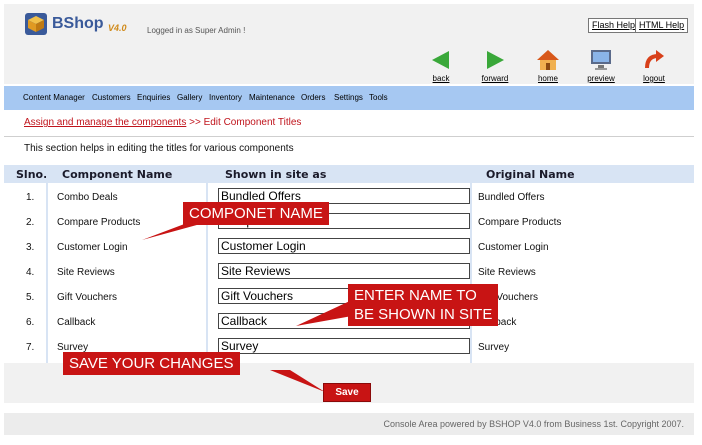 The width and height of the screenshot is (702, 445). Describe the element at coordinates (324, 313) in the screenshot. I see `callout-arrow-enter-name` at that location.